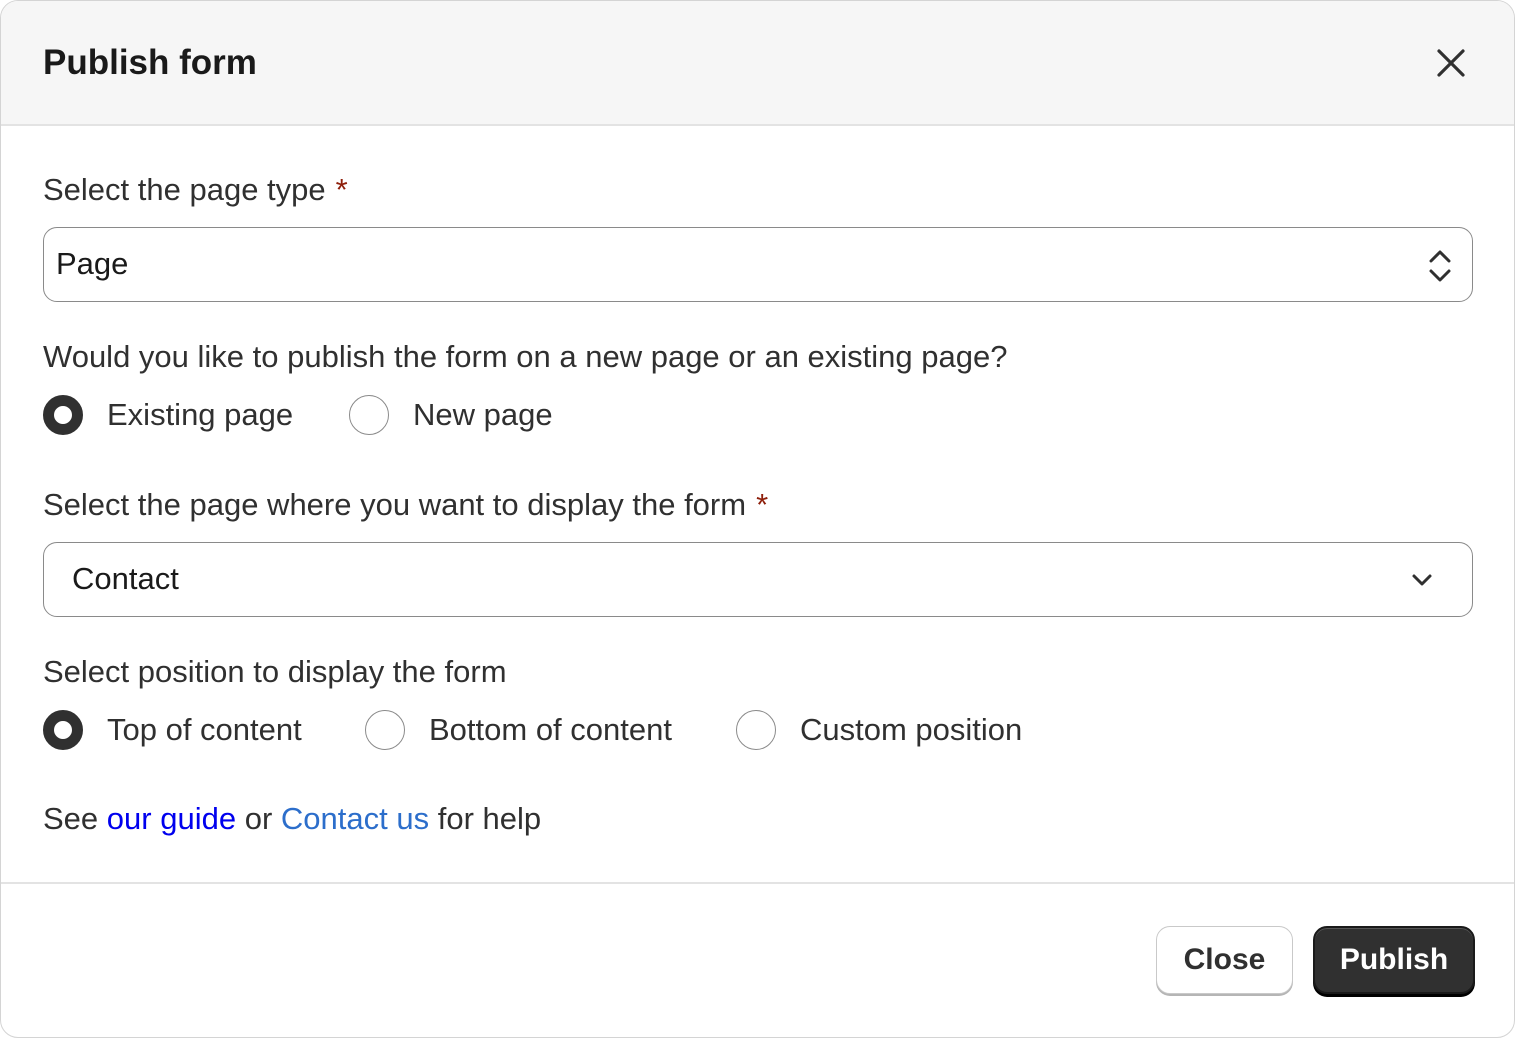  What do you see at coordinates (550, 729) in the screenshot?
I see `radio-bottom-of-content-label: Bottom of content` at bounding box center [550, 729].